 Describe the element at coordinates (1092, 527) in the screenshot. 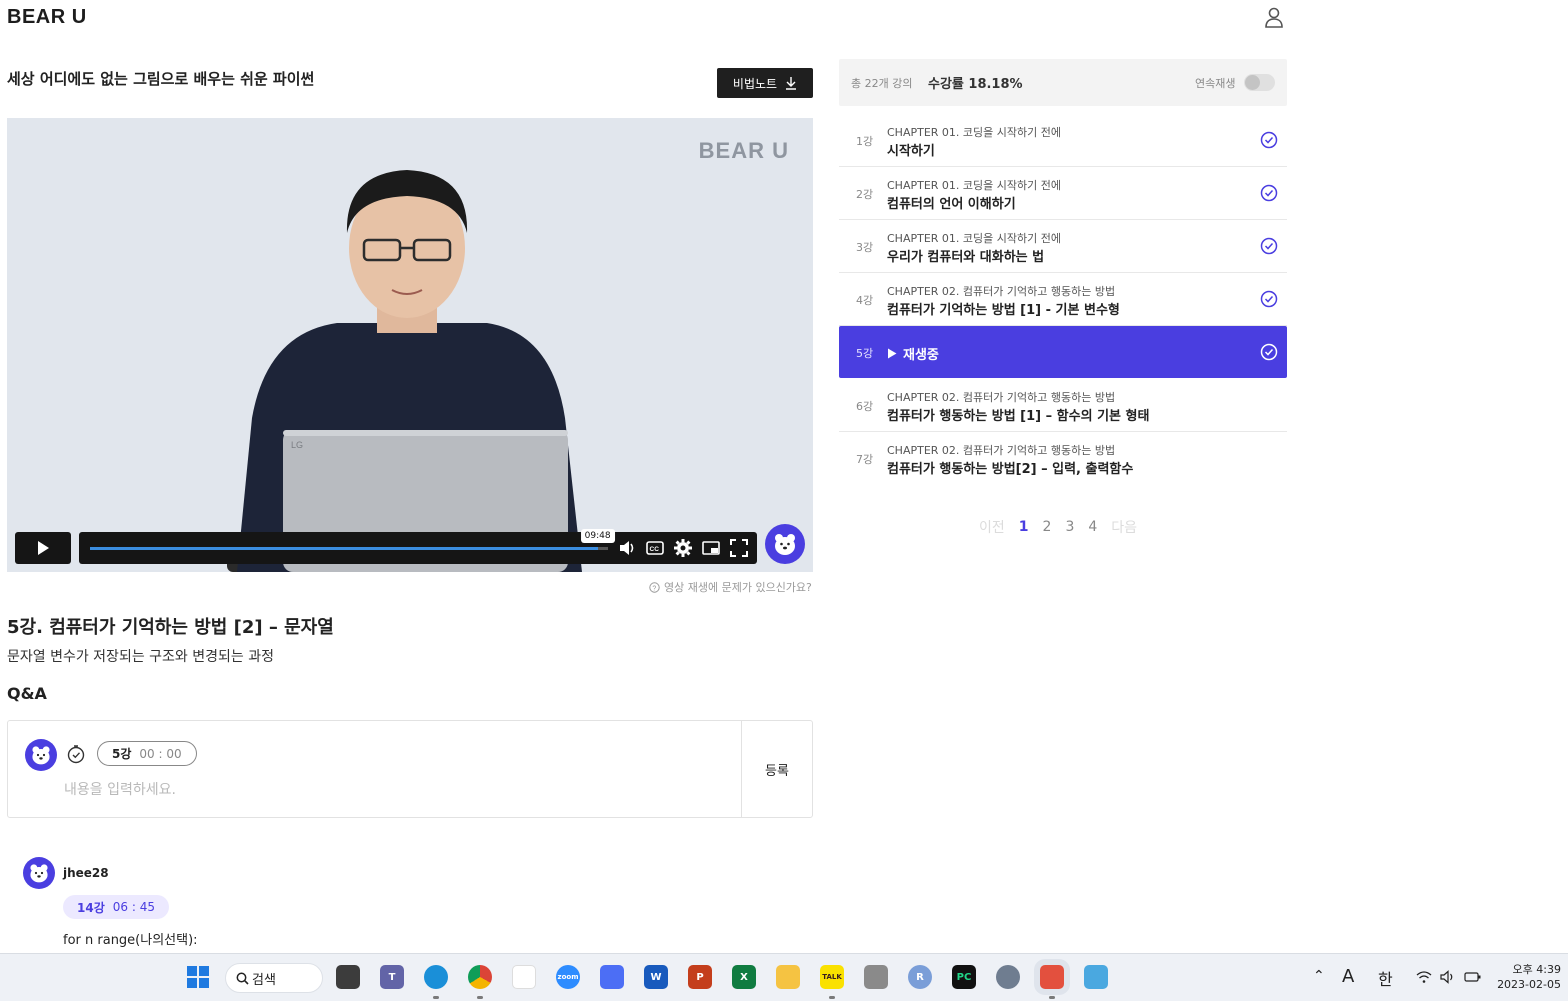

I see `pagination-page: 4` at that location.